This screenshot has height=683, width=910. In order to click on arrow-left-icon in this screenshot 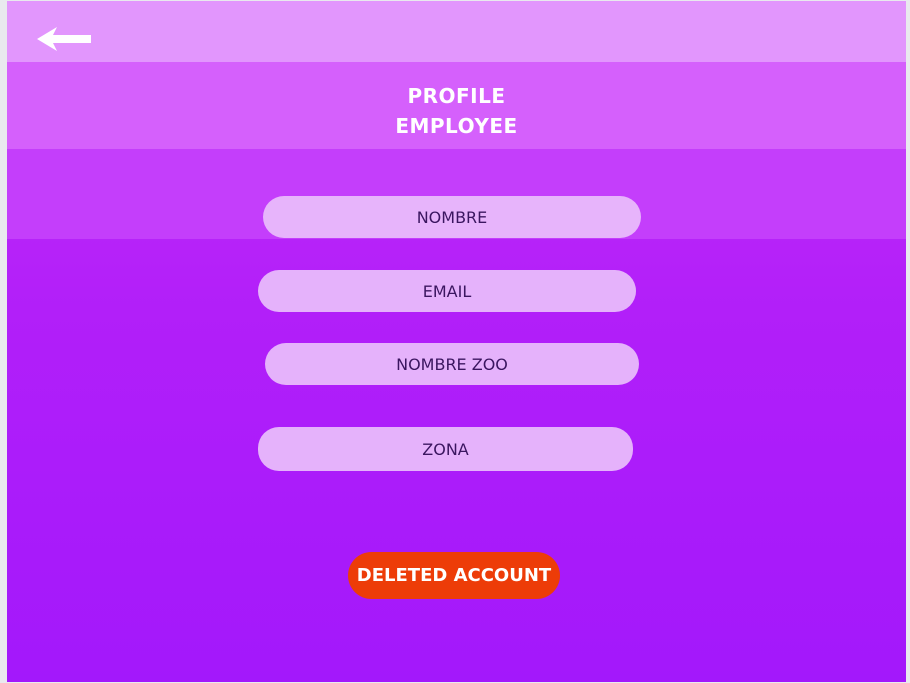, I will do `click(64, 39)`.